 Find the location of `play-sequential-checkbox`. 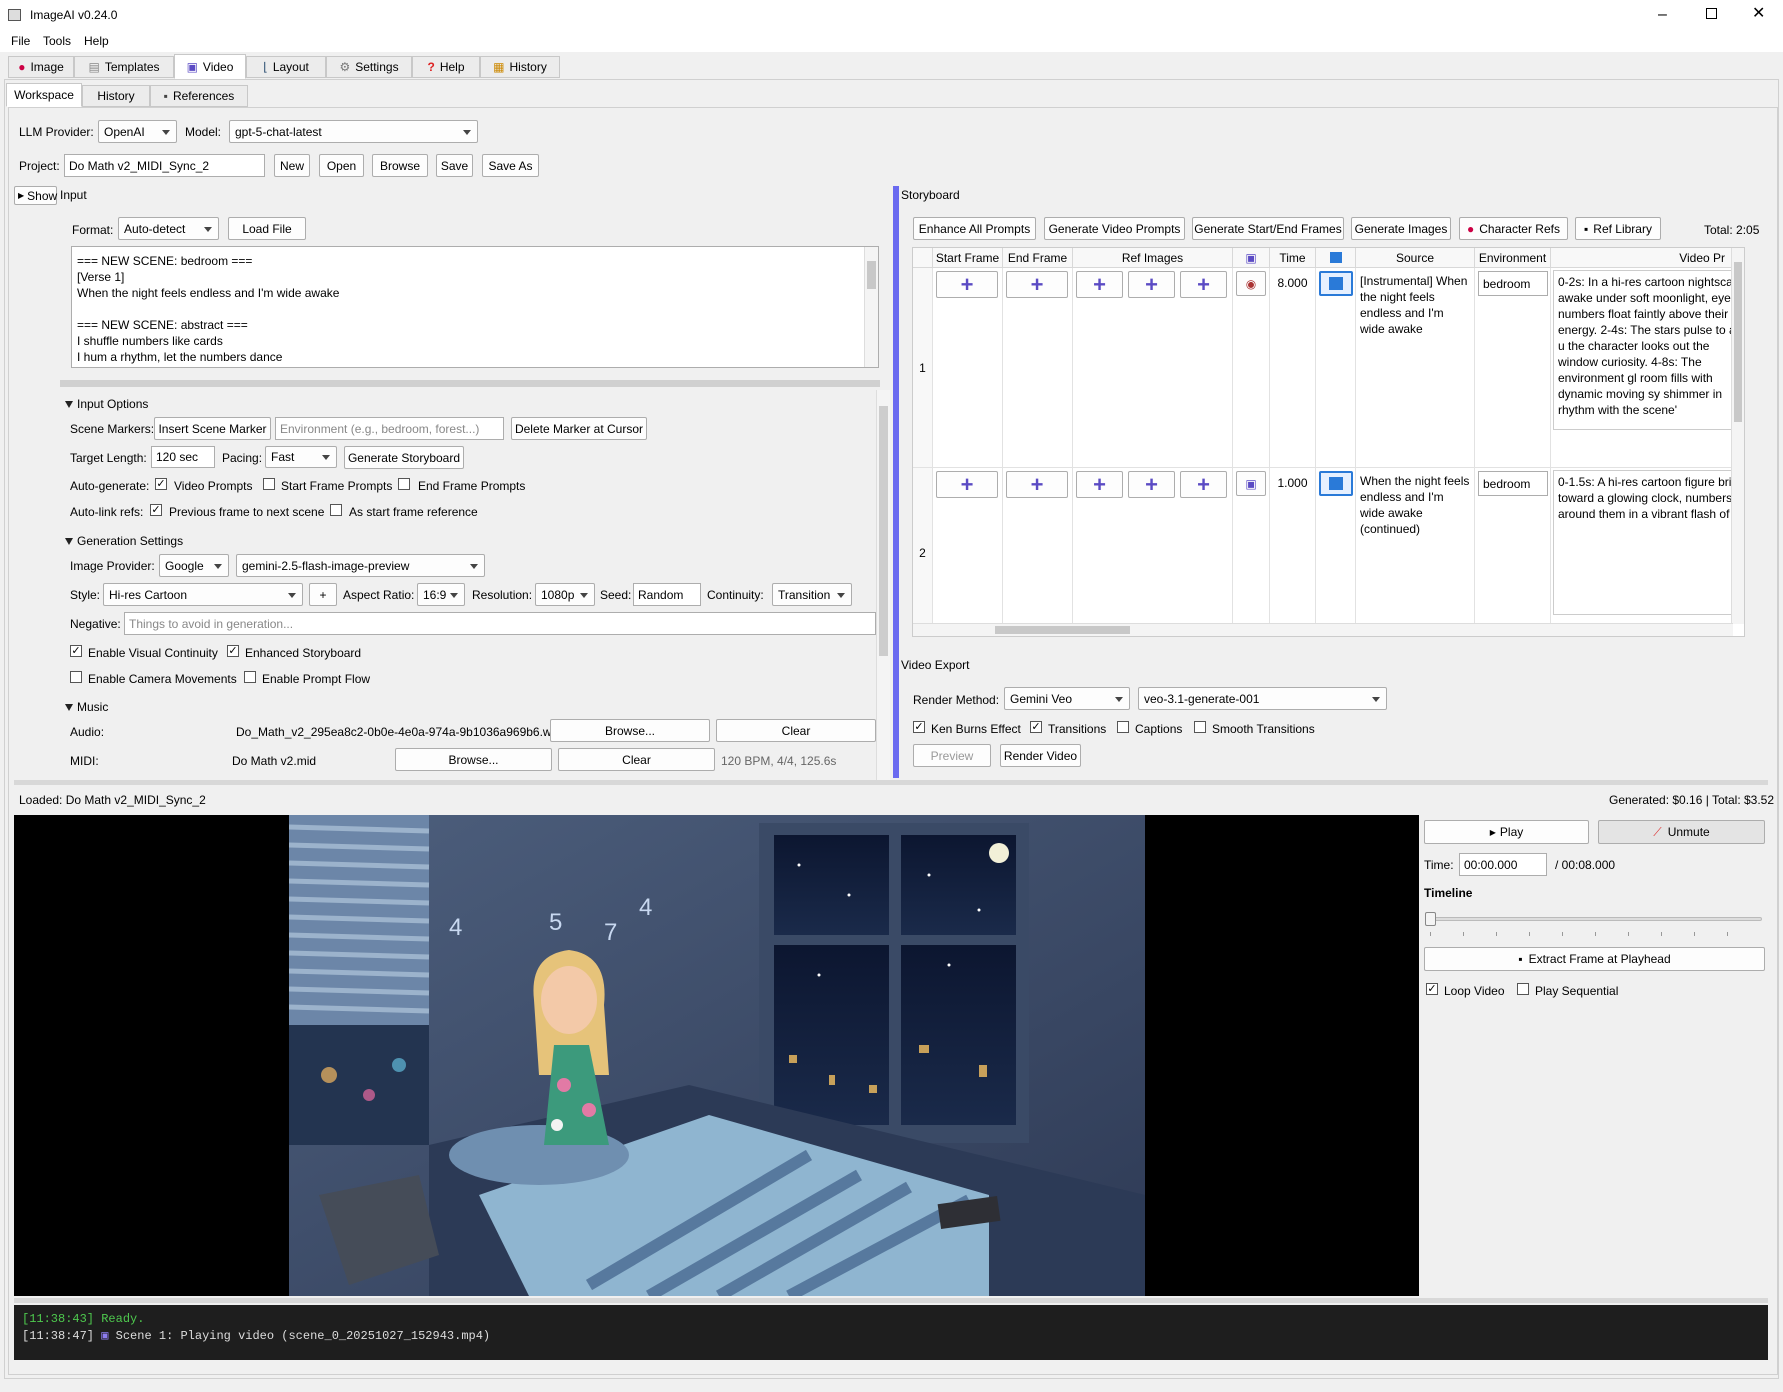

play-sequential-checkbox is located at coordinates (1523, 989).